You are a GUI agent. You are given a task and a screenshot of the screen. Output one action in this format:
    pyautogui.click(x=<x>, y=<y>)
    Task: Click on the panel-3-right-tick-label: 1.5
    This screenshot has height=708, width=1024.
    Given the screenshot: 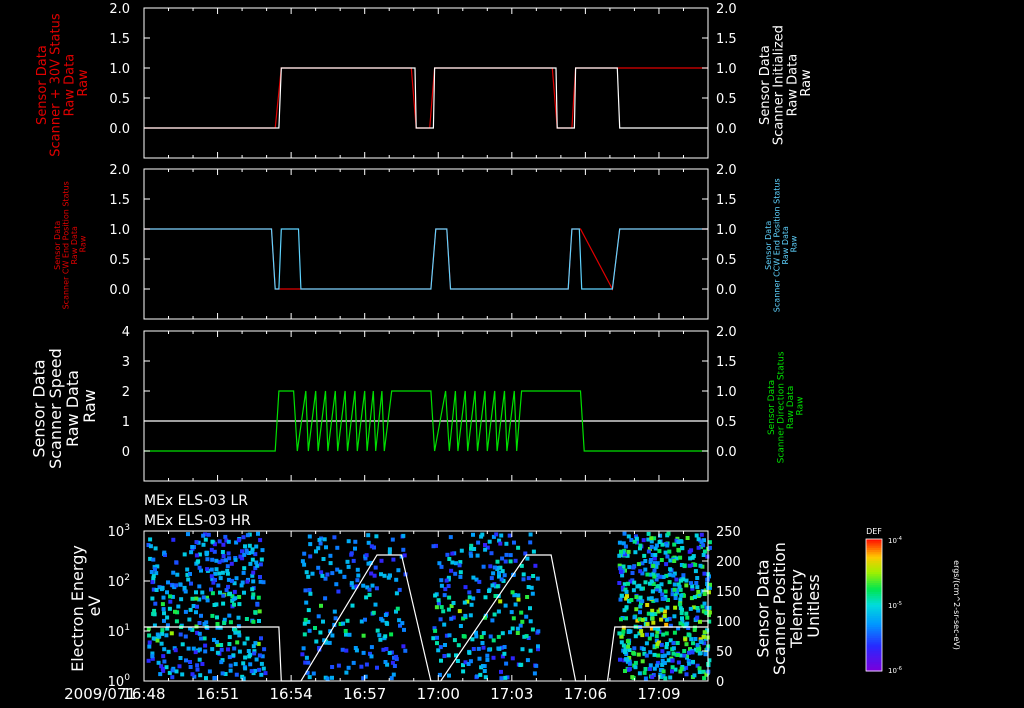 What is the action you would take?
    pyautogui.click(x=726, y=362)
    